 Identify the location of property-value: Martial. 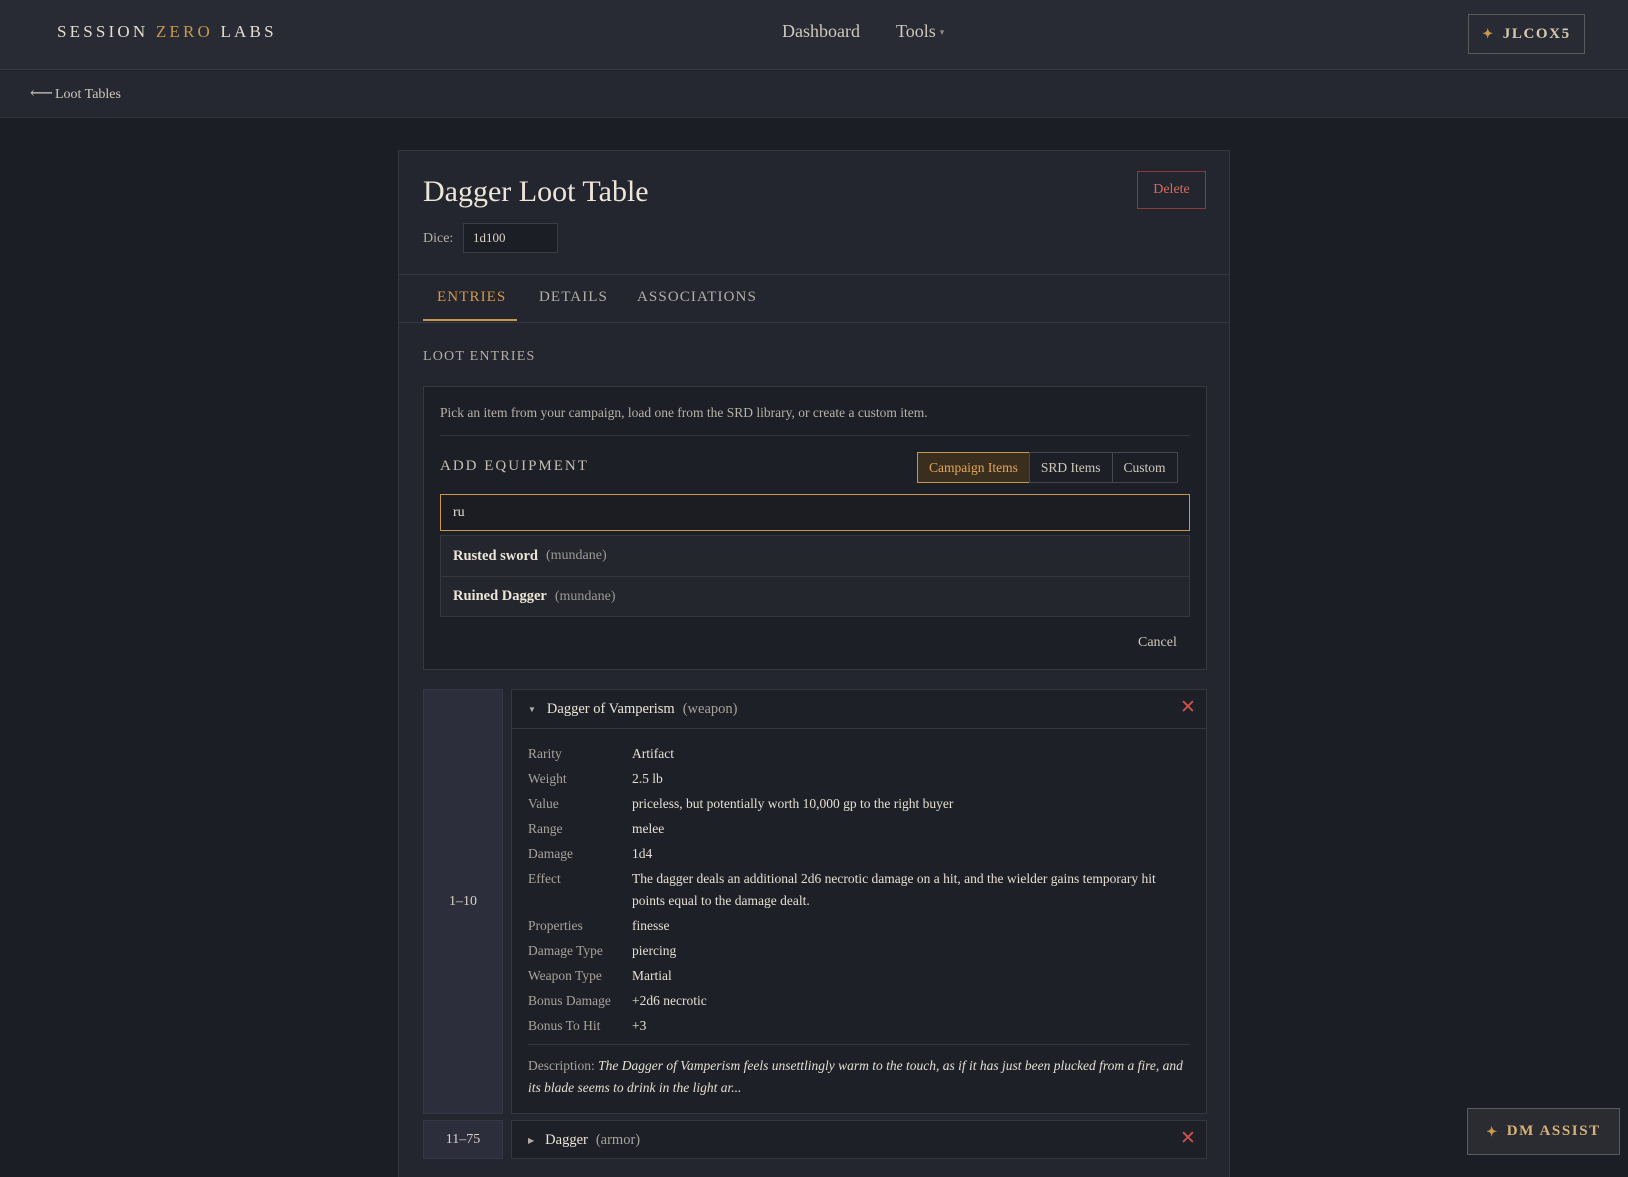
(652, 975).